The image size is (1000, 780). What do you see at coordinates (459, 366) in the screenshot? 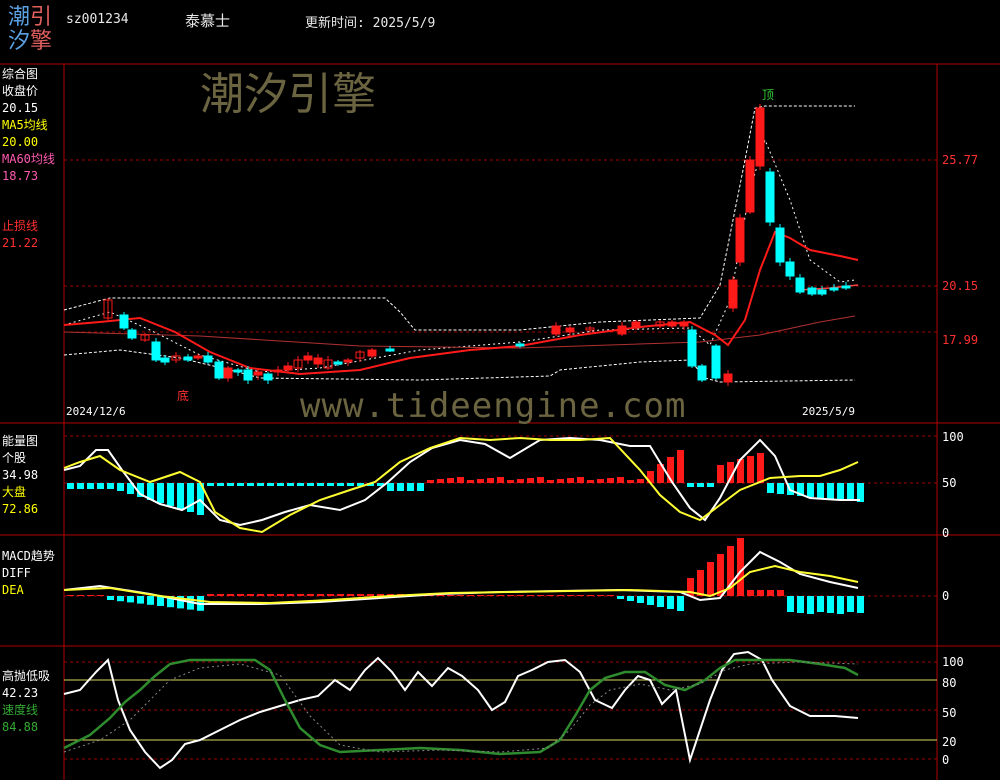
I see `lower-band-line` at bounding box center [459, 366].